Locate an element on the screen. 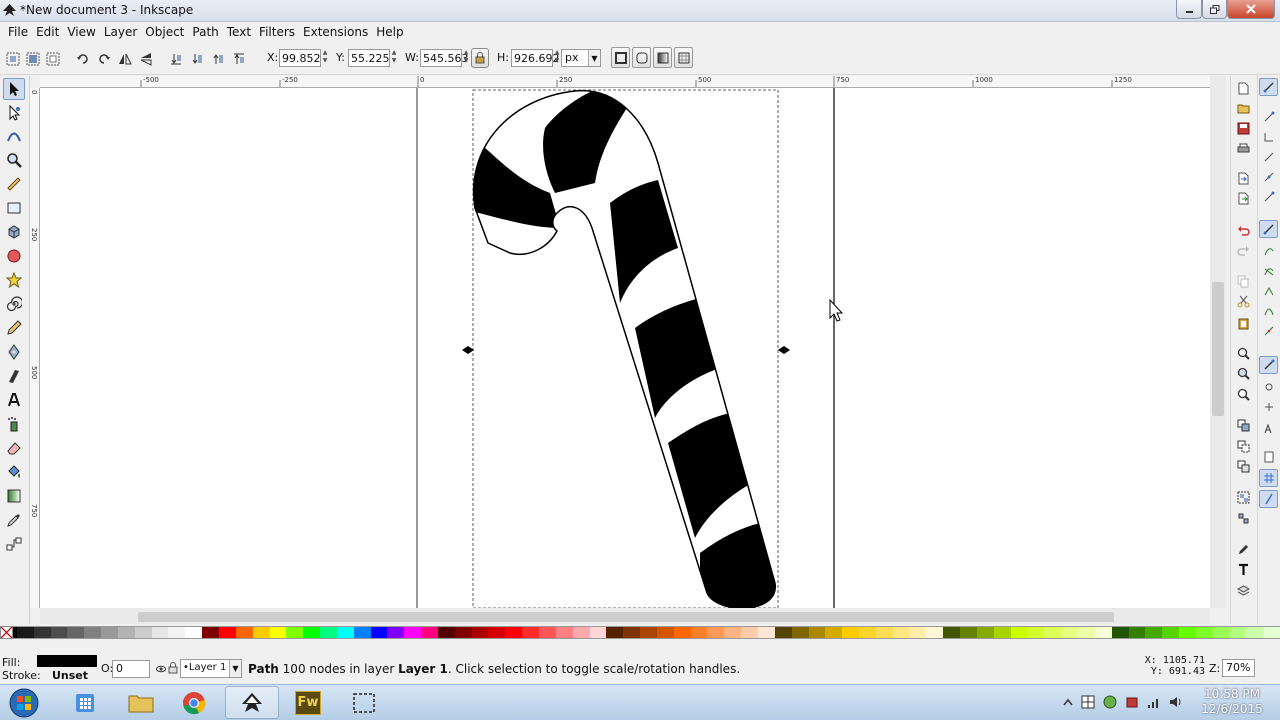  vertical-scroll-thumb is located at coordinates (1218, 349).